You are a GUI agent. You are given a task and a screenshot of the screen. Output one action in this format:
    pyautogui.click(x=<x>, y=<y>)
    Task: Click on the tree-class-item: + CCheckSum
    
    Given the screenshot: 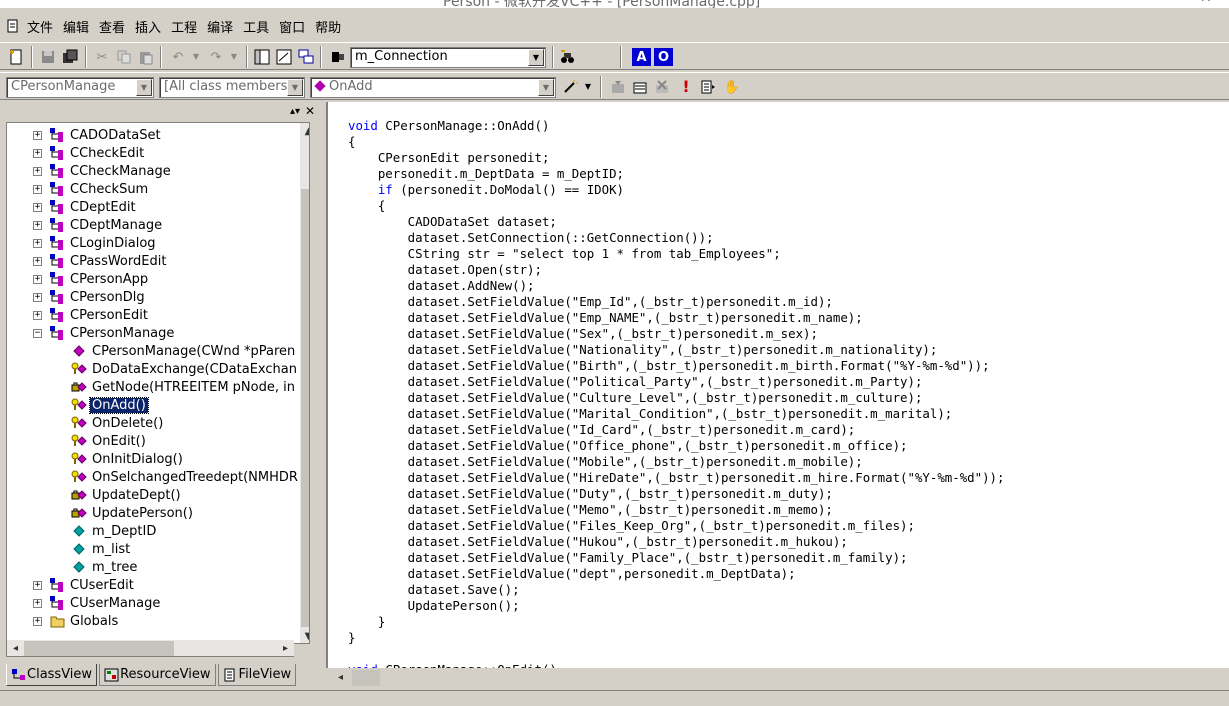 What is the action you would take?
    pyautogui.click(x=91, y=189)
    